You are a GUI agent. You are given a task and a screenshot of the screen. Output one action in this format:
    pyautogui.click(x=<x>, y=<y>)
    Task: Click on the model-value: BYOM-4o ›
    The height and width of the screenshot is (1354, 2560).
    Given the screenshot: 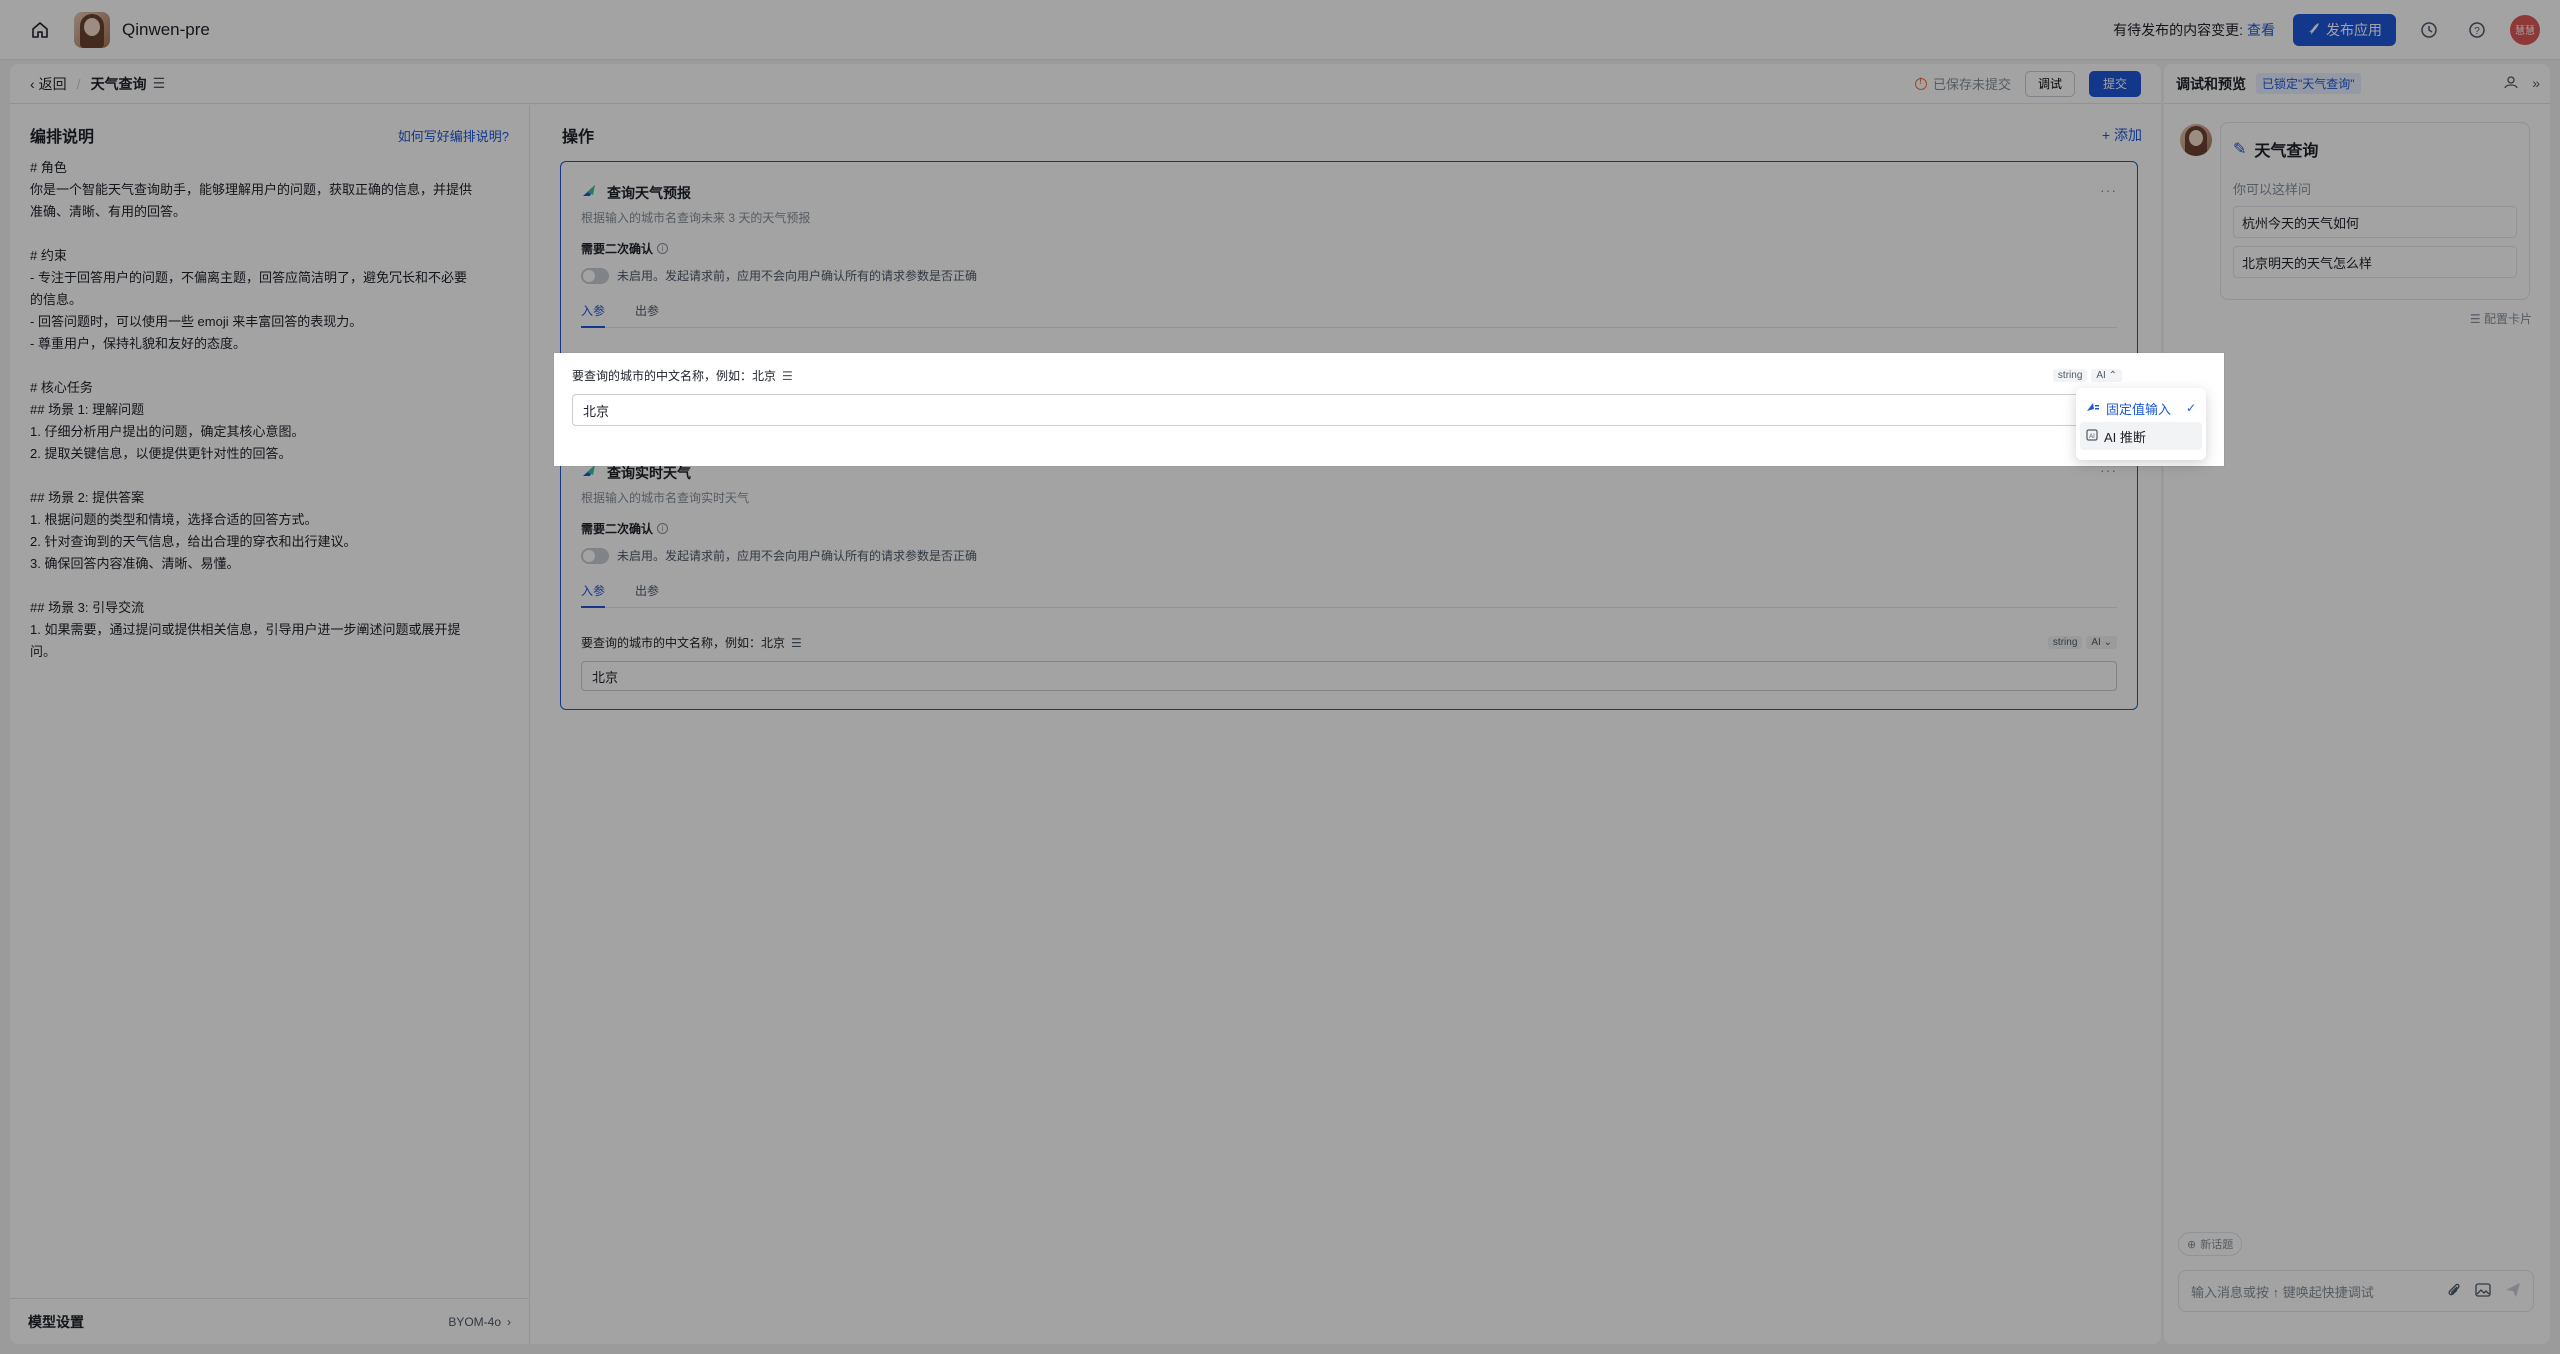 What is the action you would take?
    pyautogui.click(x=479, y=1322)
    